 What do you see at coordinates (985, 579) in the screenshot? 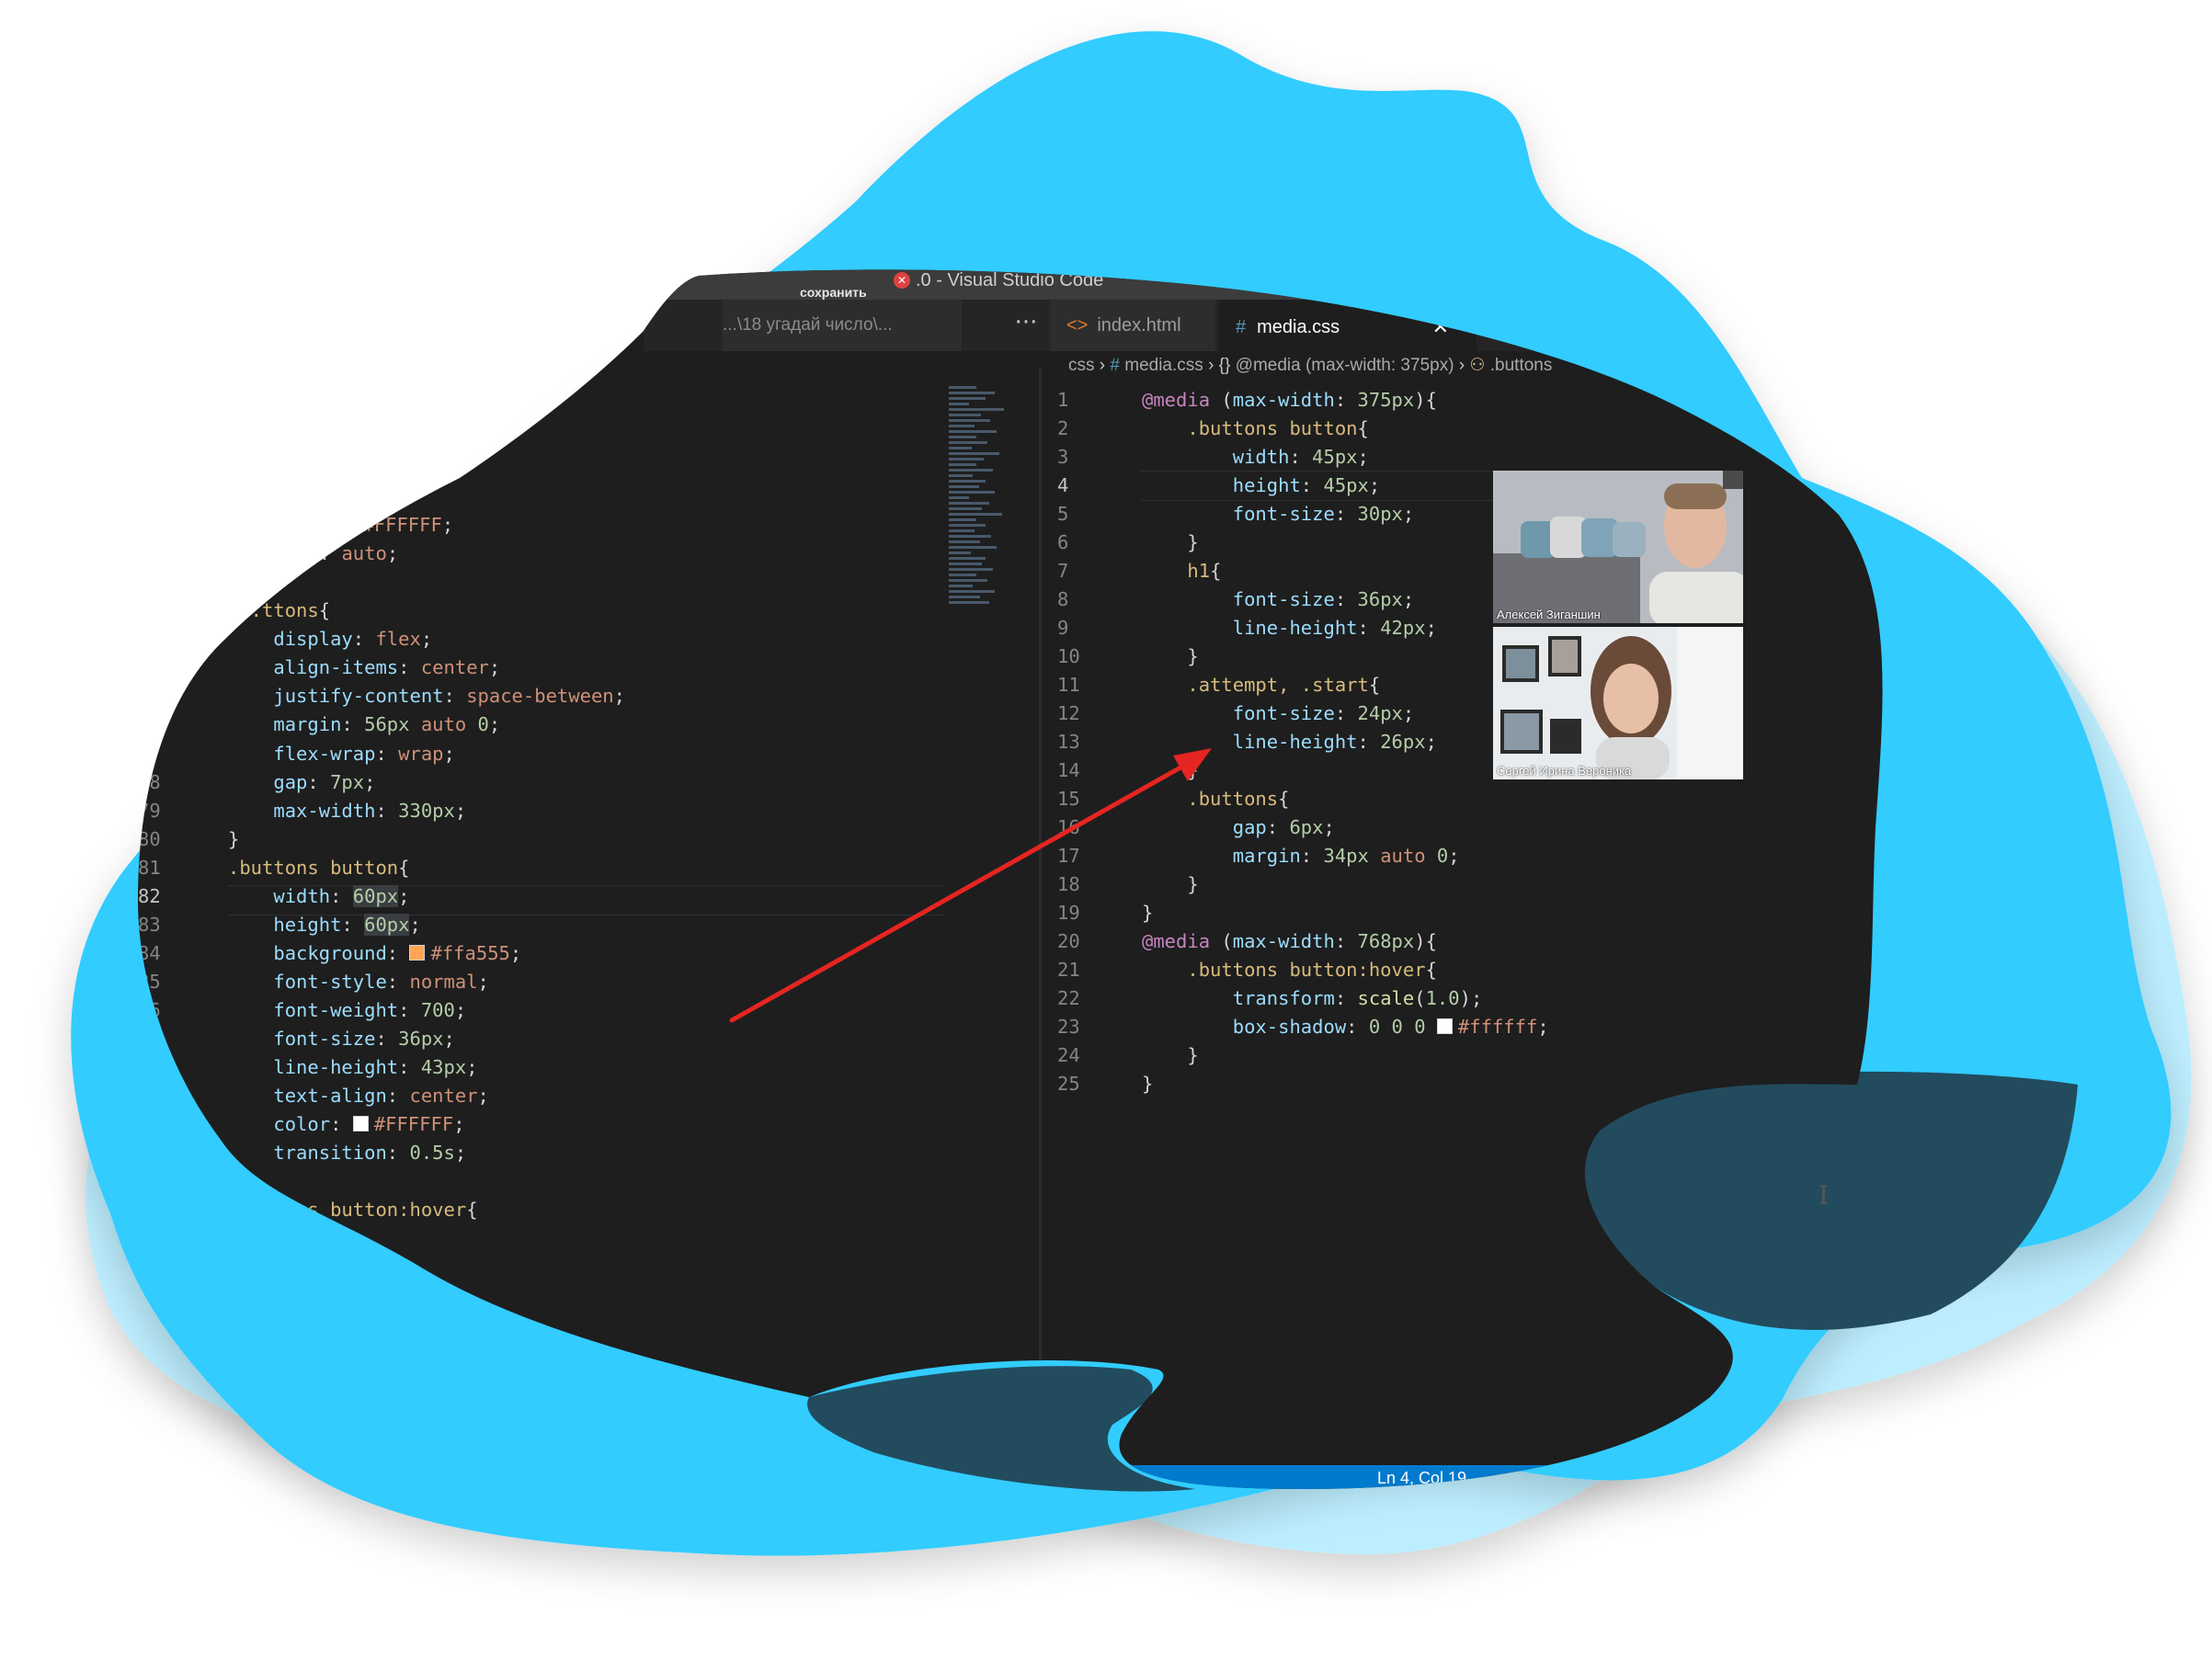
I see `minimap` at bounding box center [985, 579].